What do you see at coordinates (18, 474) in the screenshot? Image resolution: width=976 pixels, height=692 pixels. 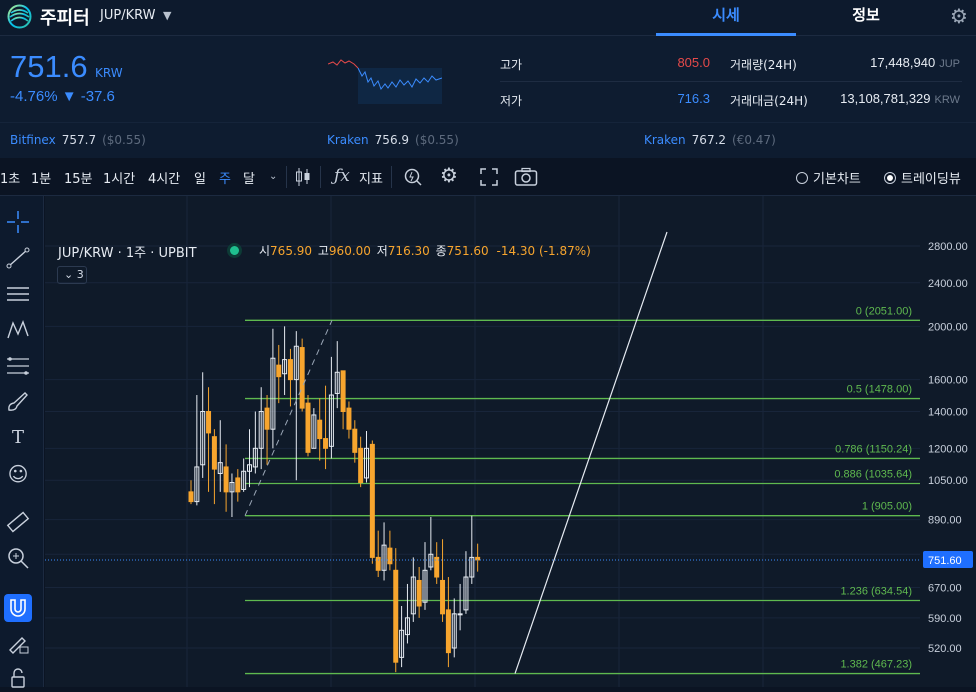 I see `emoji-icon: ☺` at bounding box center [18, 474].